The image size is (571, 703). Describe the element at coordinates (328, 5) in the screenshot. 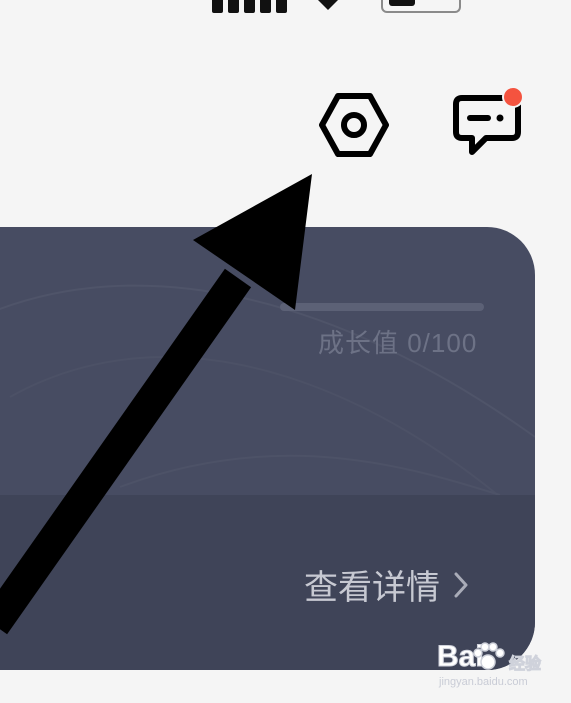

I see `wifi-icon` at that location.